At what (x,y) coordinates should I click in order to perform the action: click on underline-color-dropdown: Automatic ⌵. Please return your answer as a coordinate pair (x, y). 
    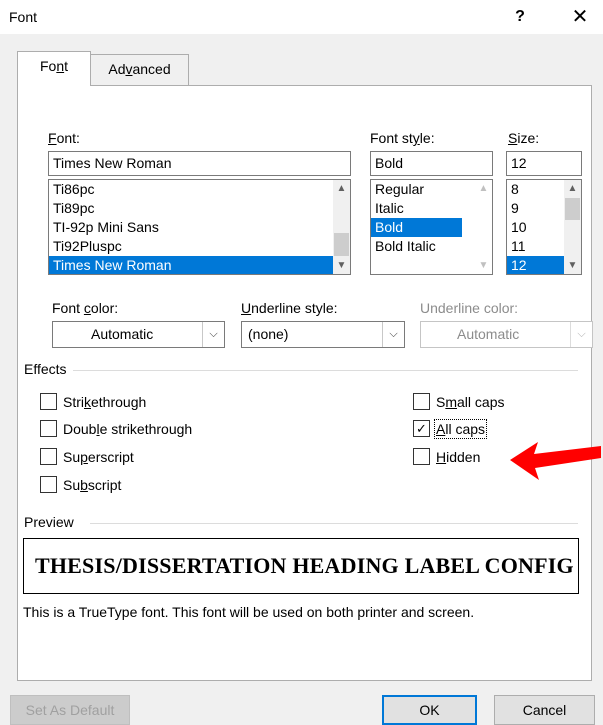
    Looking at the image, I should click on (506, 334).